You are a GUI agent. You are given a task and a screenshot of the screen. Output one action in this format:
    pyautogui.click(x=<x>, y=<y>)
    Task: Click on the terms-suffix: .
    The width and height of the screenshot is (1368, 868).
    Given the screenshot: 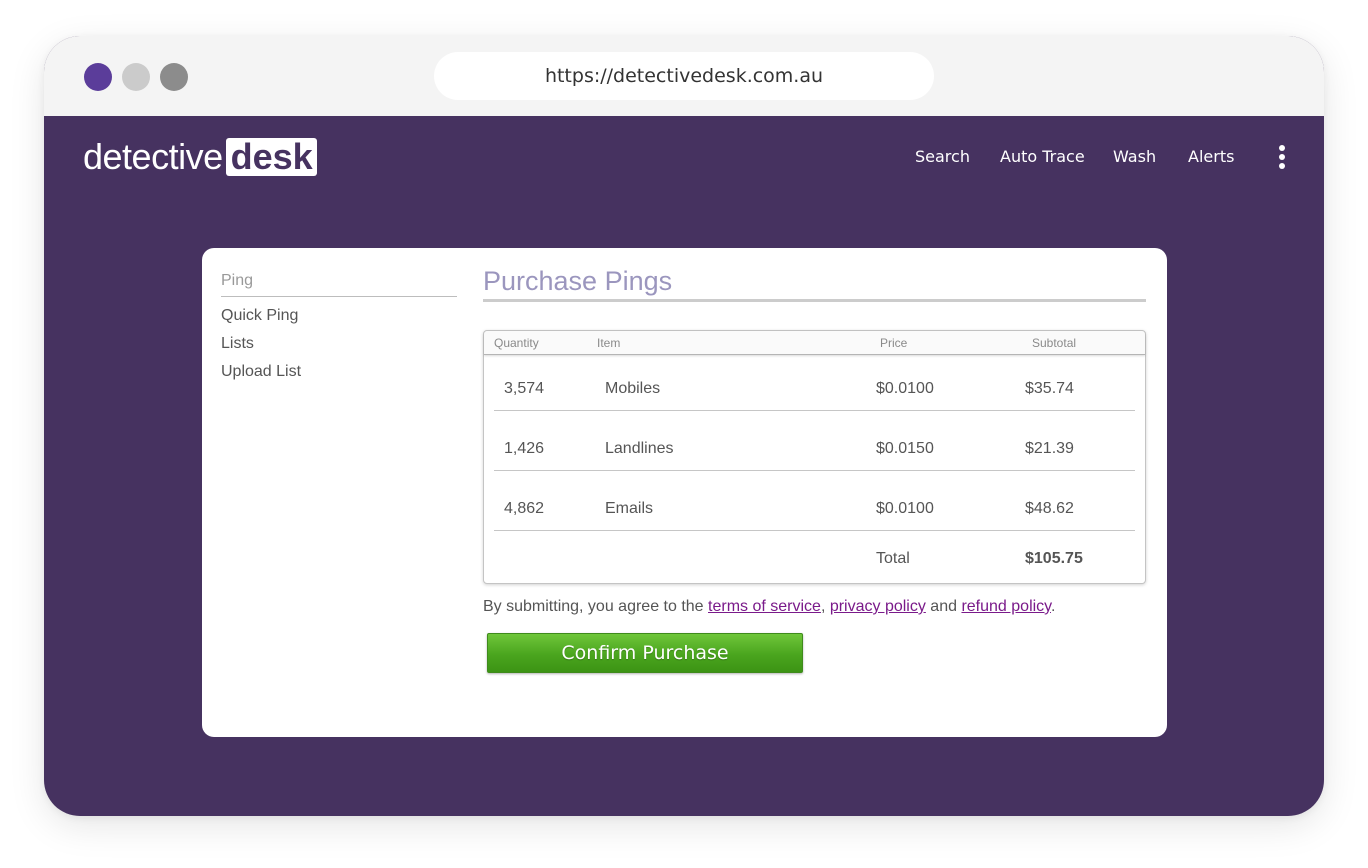 What is the action you would take?
    pyautogui.click(x=1053, y=606)
    